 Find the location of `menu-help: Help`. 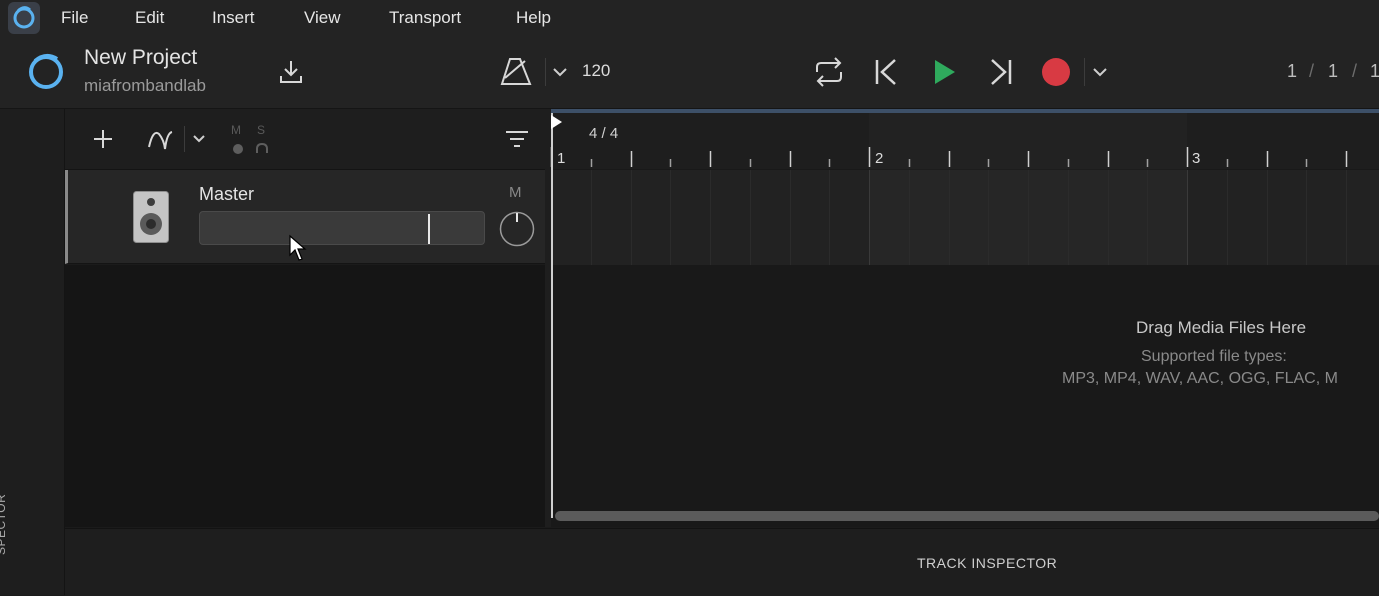

menu-help: Help is located at coordinates (533, 18).